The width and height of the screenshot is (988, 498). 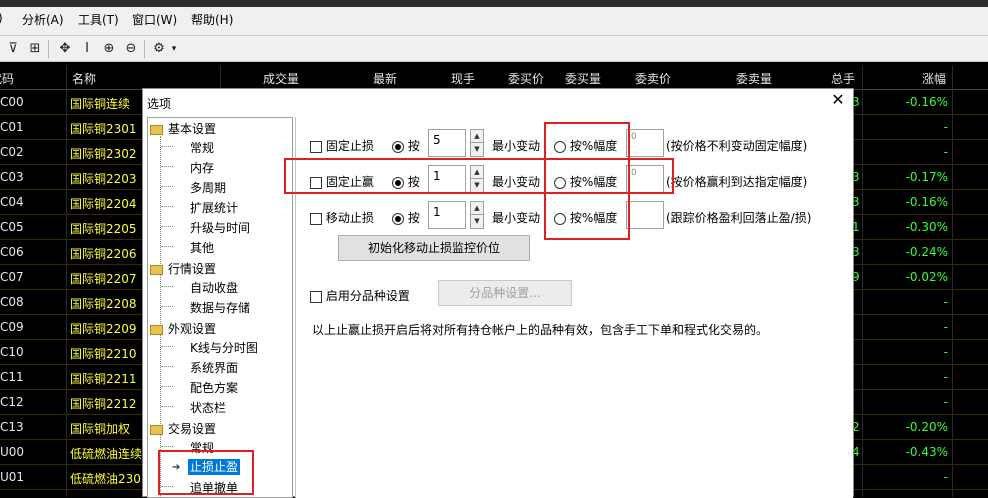 What do you see at coordinates (202, 167) in the screenshot?
I see `tree-item-memory: 内存` at bounding box center [202, 167].